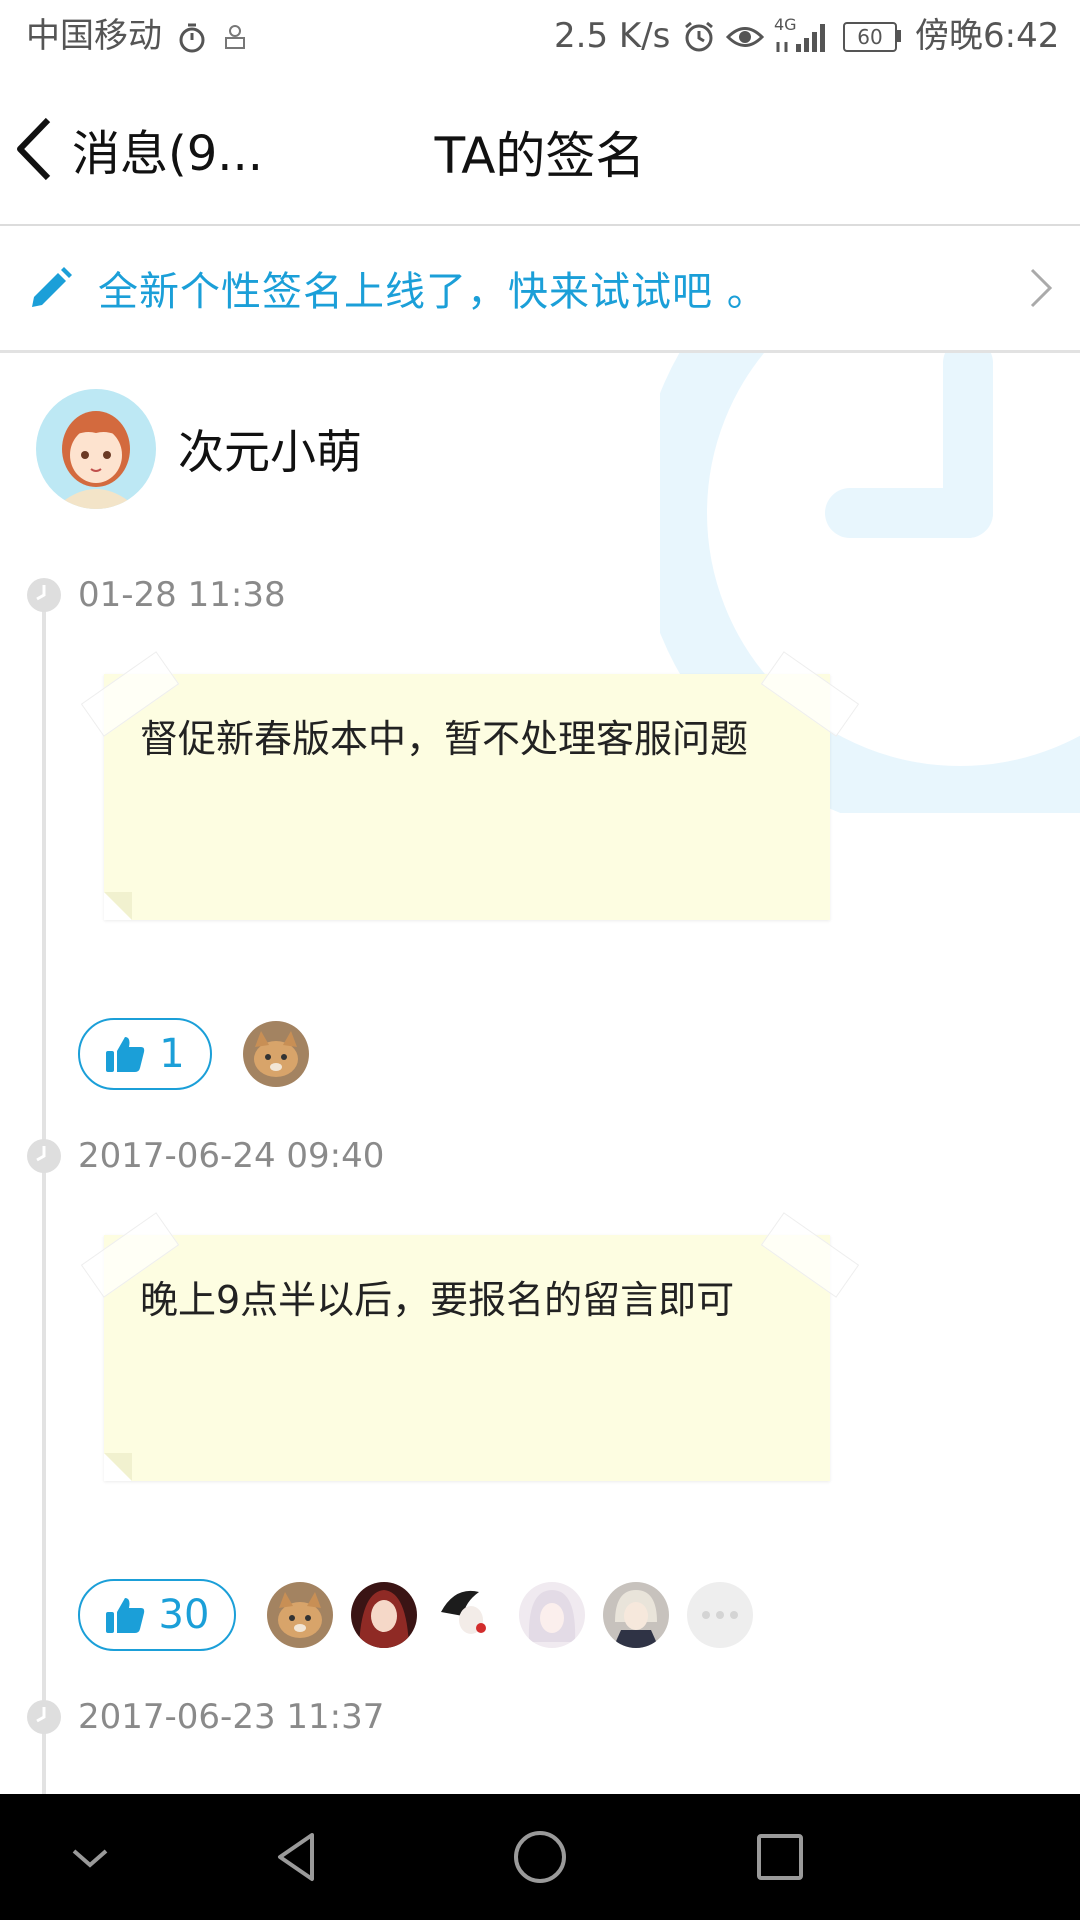 The image size is (1080, 1920). I want to click on nav-bar: 消息(9... TA的签名, so click(540, 150).